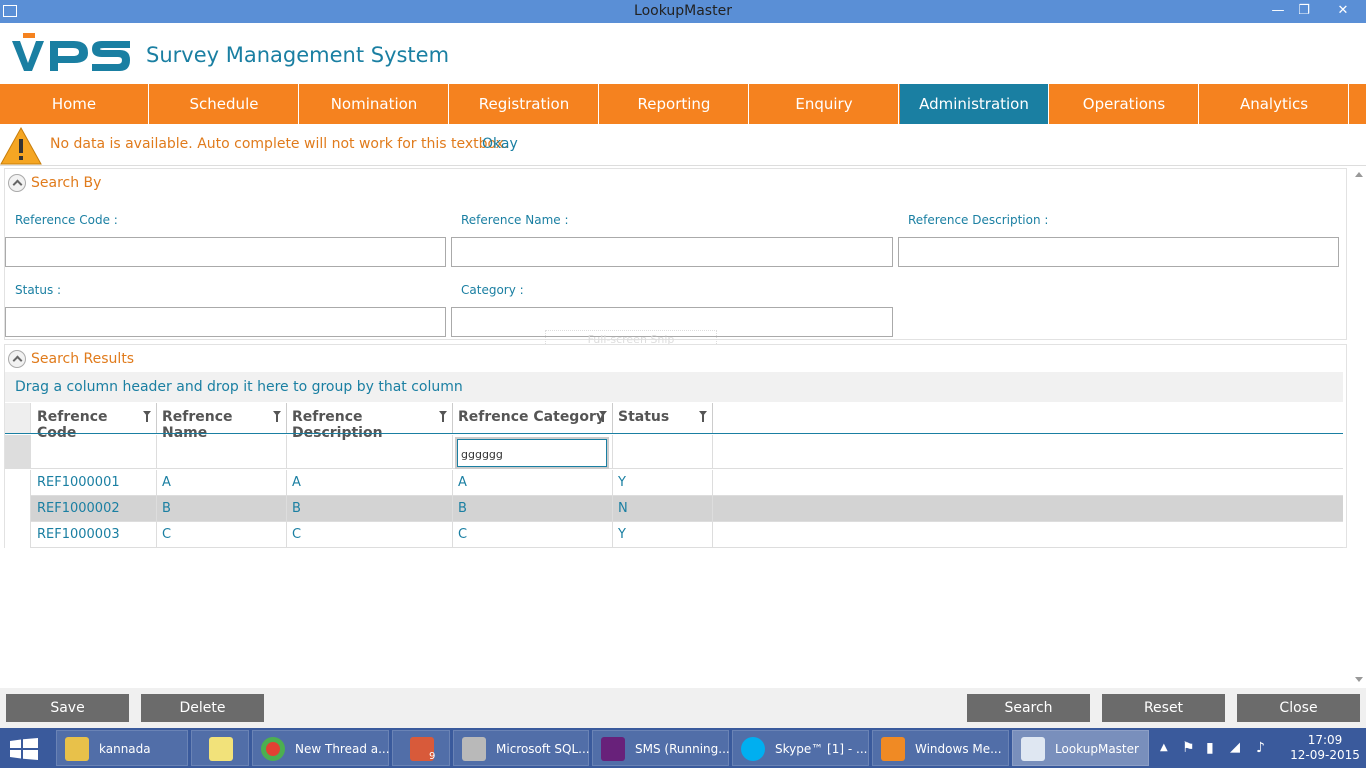  I want to click on nav-item-reporting: Reporting, so click(674, 104).